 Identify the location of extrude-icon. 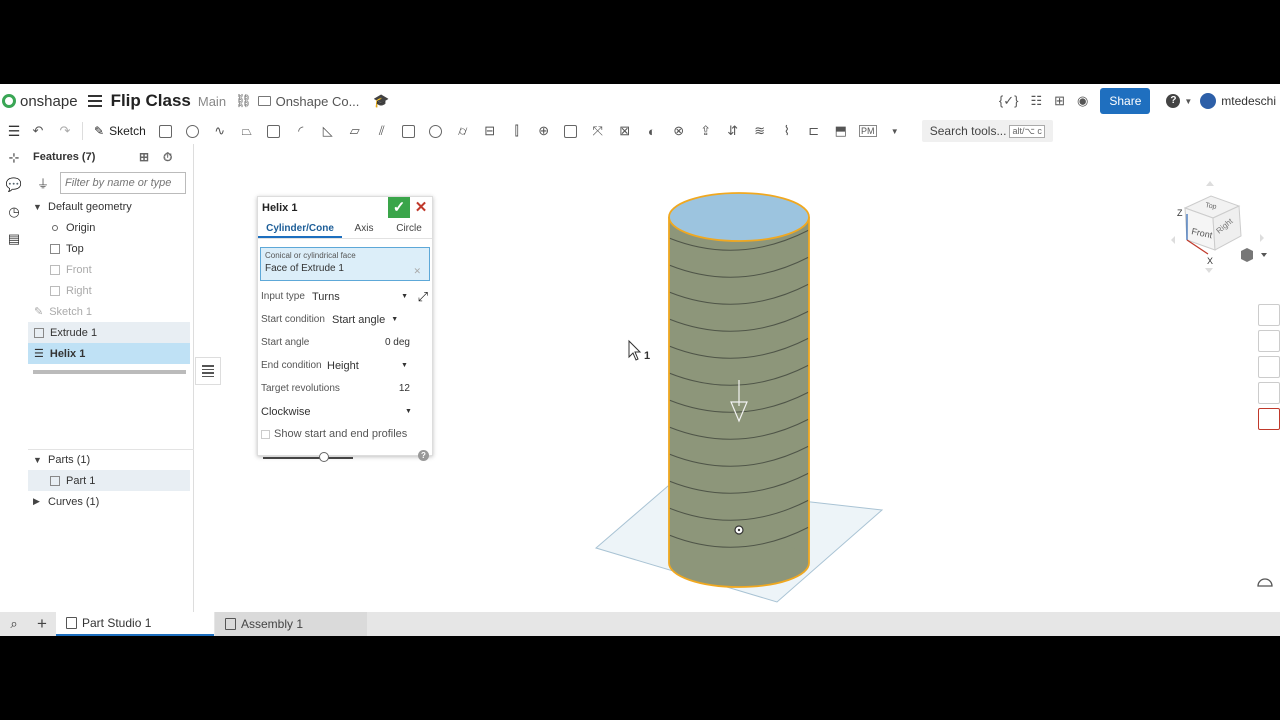
(166, 131).